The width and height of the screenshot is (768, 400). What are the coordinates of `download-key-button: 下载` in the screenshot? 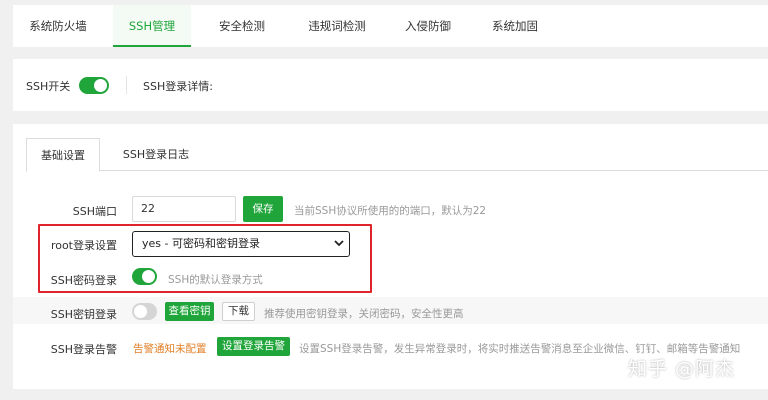 It's located at (238, 311).